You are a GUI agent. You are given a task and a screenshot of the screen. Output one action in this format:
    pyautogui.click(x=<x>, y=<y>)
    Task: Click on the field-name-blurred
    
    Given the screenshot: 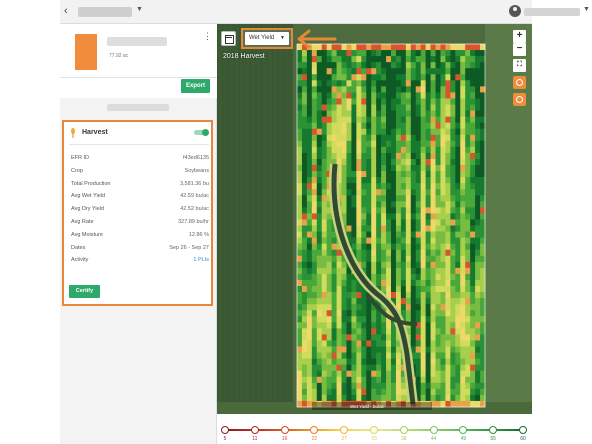 What is the action you would take?
    pyautogui.click(x=137, y=41)
    